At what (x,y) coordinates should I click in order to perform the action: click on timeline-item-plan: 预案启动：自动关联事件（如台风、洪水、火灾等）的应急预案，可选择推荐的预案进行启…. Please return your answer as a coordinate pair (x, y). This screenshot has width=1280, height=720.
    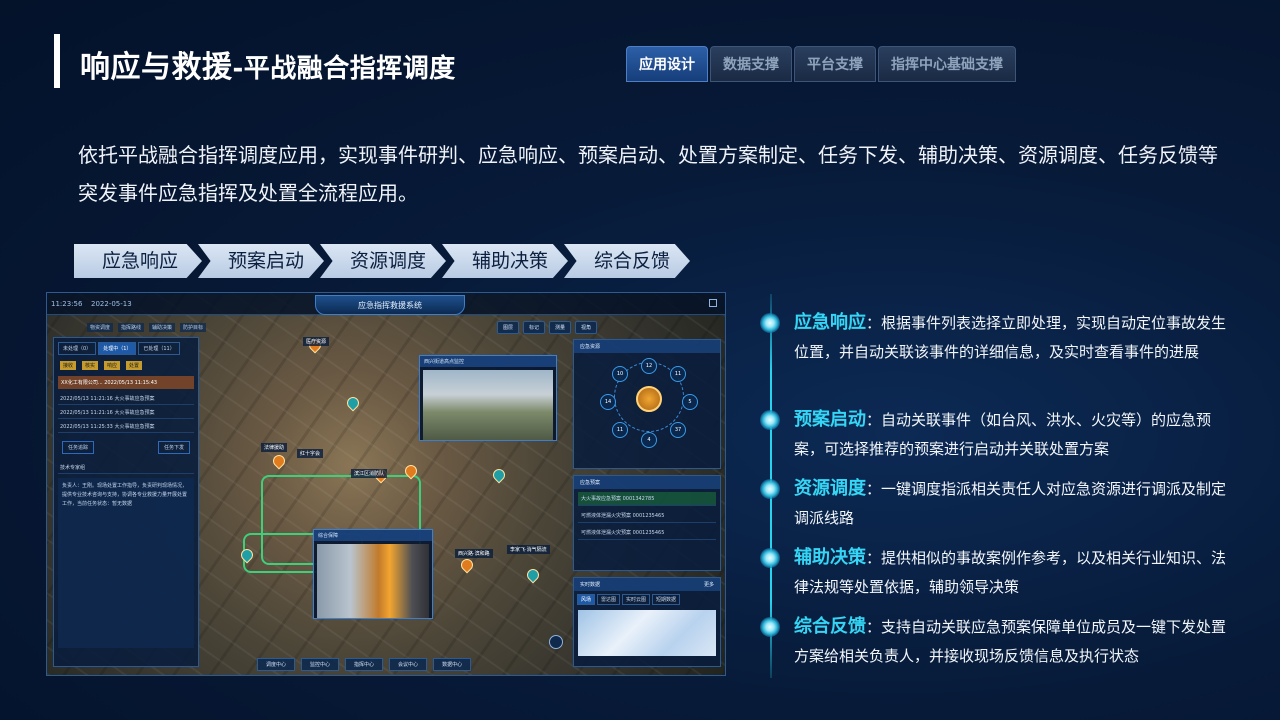
    Looking at the image, I should click on (995, 434).